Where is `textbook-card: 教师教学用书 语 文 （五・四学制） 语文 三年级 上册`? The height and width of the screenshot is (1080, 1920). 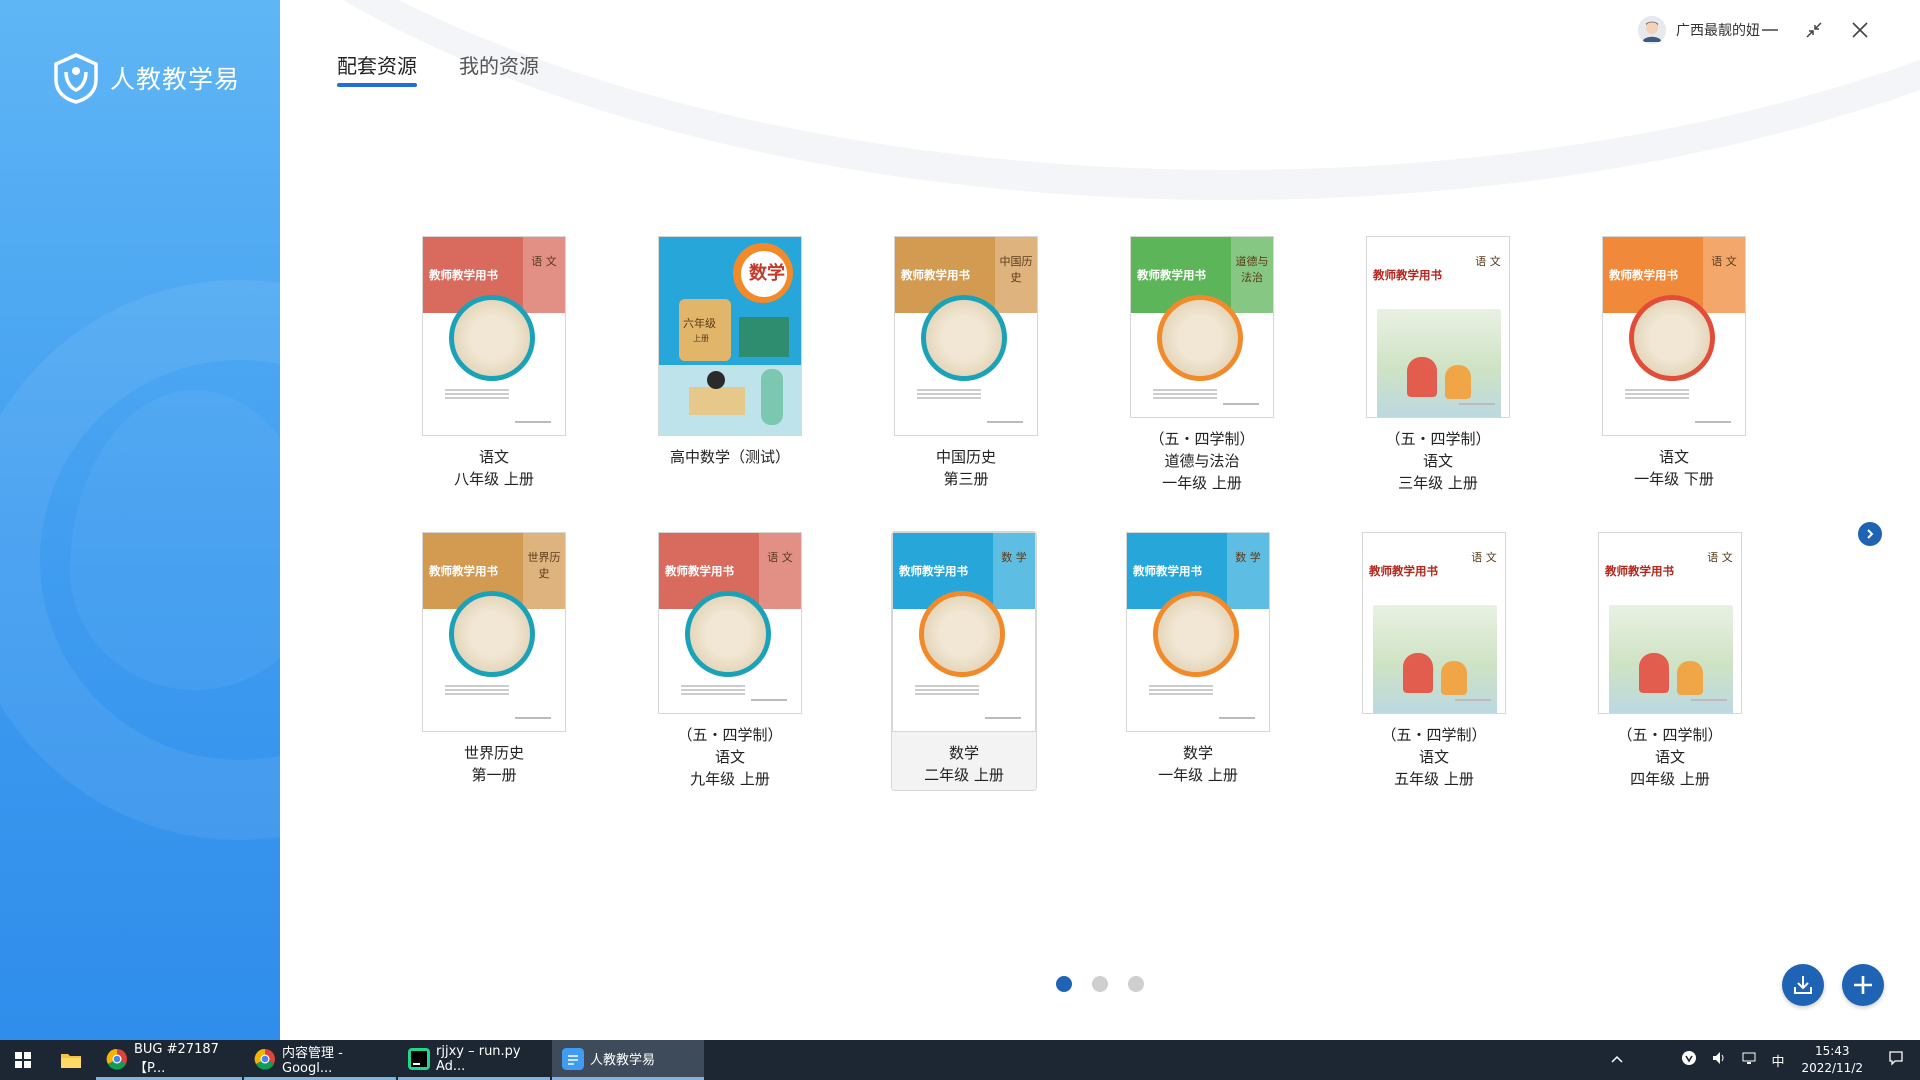
textbook-card: 教师教学用书 语 文 （五・四学制） 语文 三年级 上册 is located at coordinates (1438, 365).